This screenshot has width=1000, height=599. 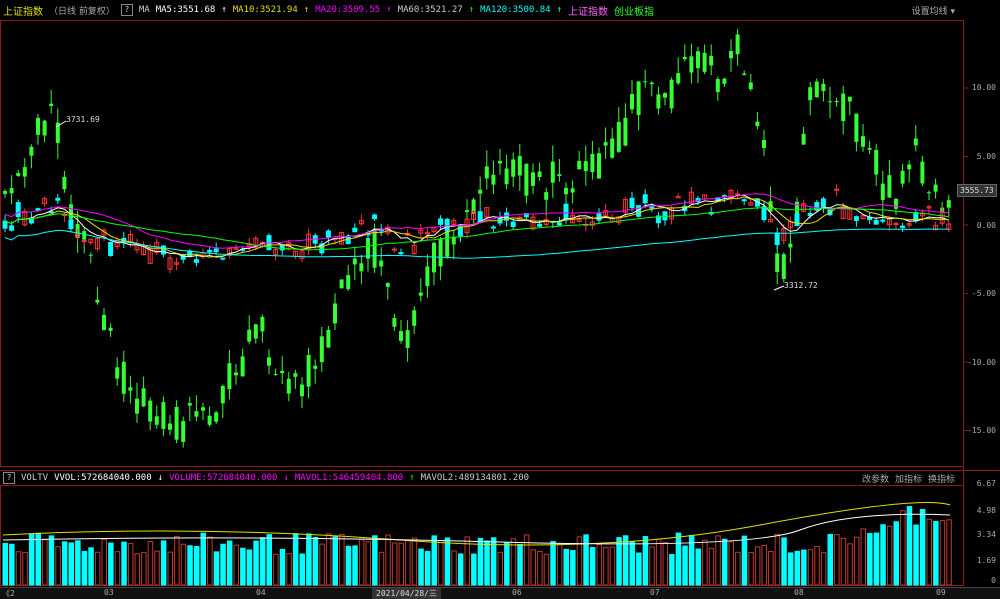 I want to click on ma-label: MA, so click(x=144, y=10).